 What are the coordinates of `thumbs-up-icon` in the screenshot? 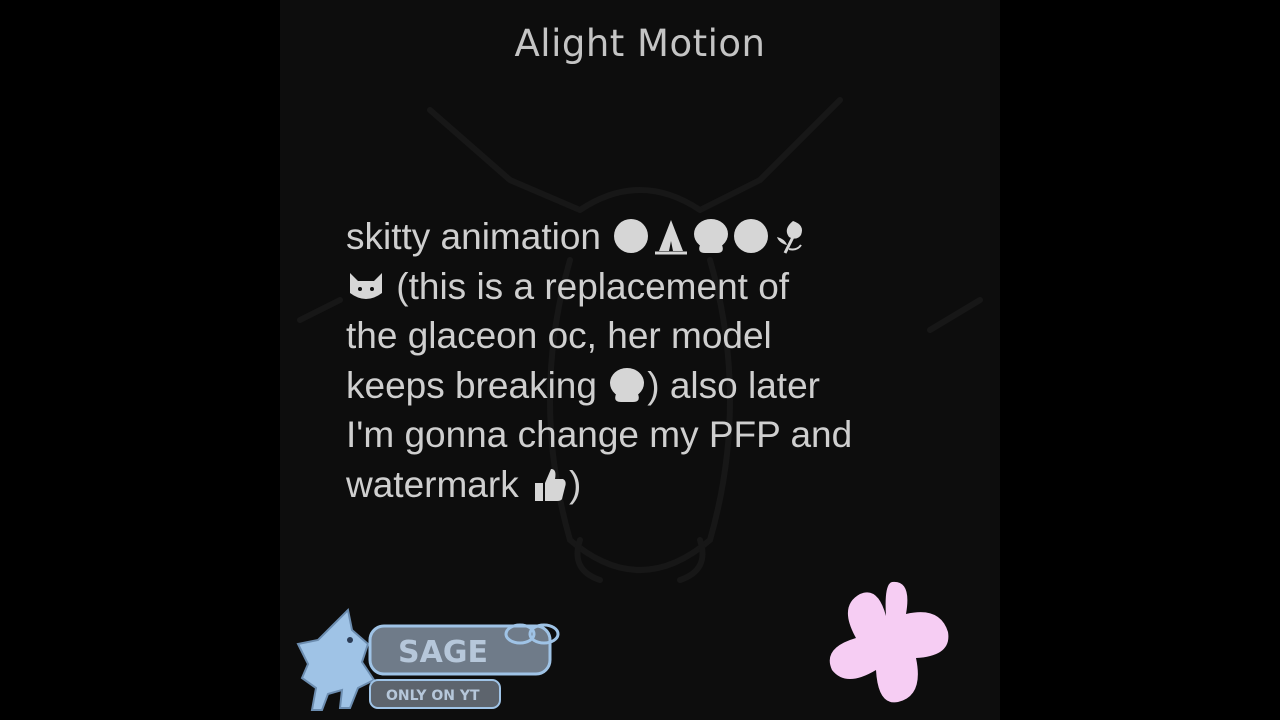 It's located at (549, 484).